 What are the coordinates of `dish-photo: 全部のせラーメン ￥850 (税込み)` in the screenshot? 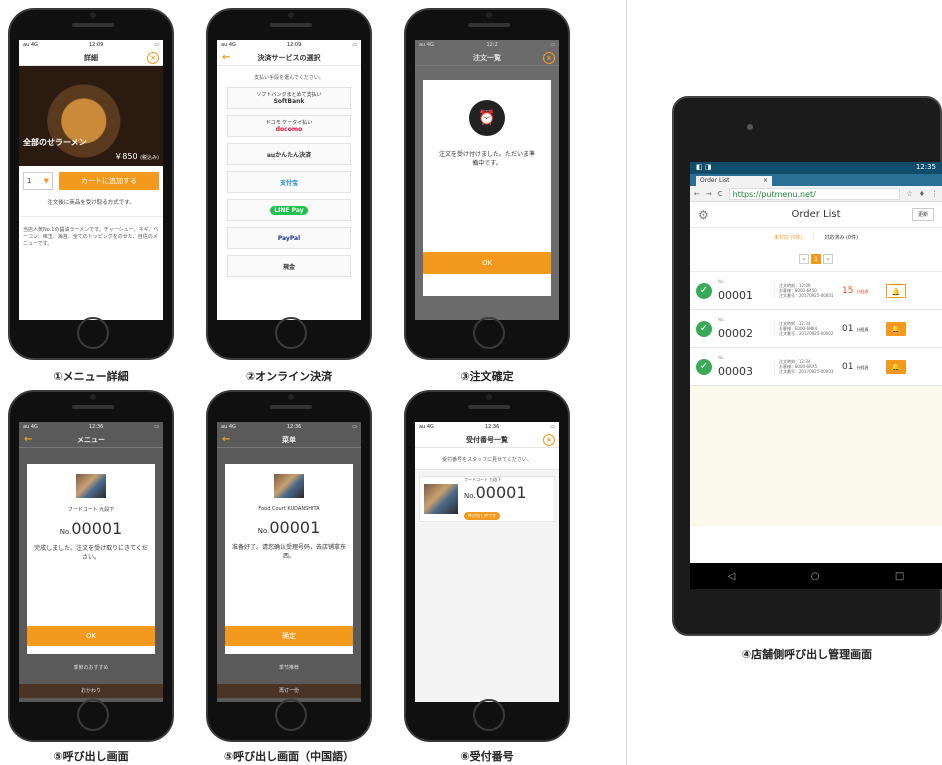 It's located at (91, 116).